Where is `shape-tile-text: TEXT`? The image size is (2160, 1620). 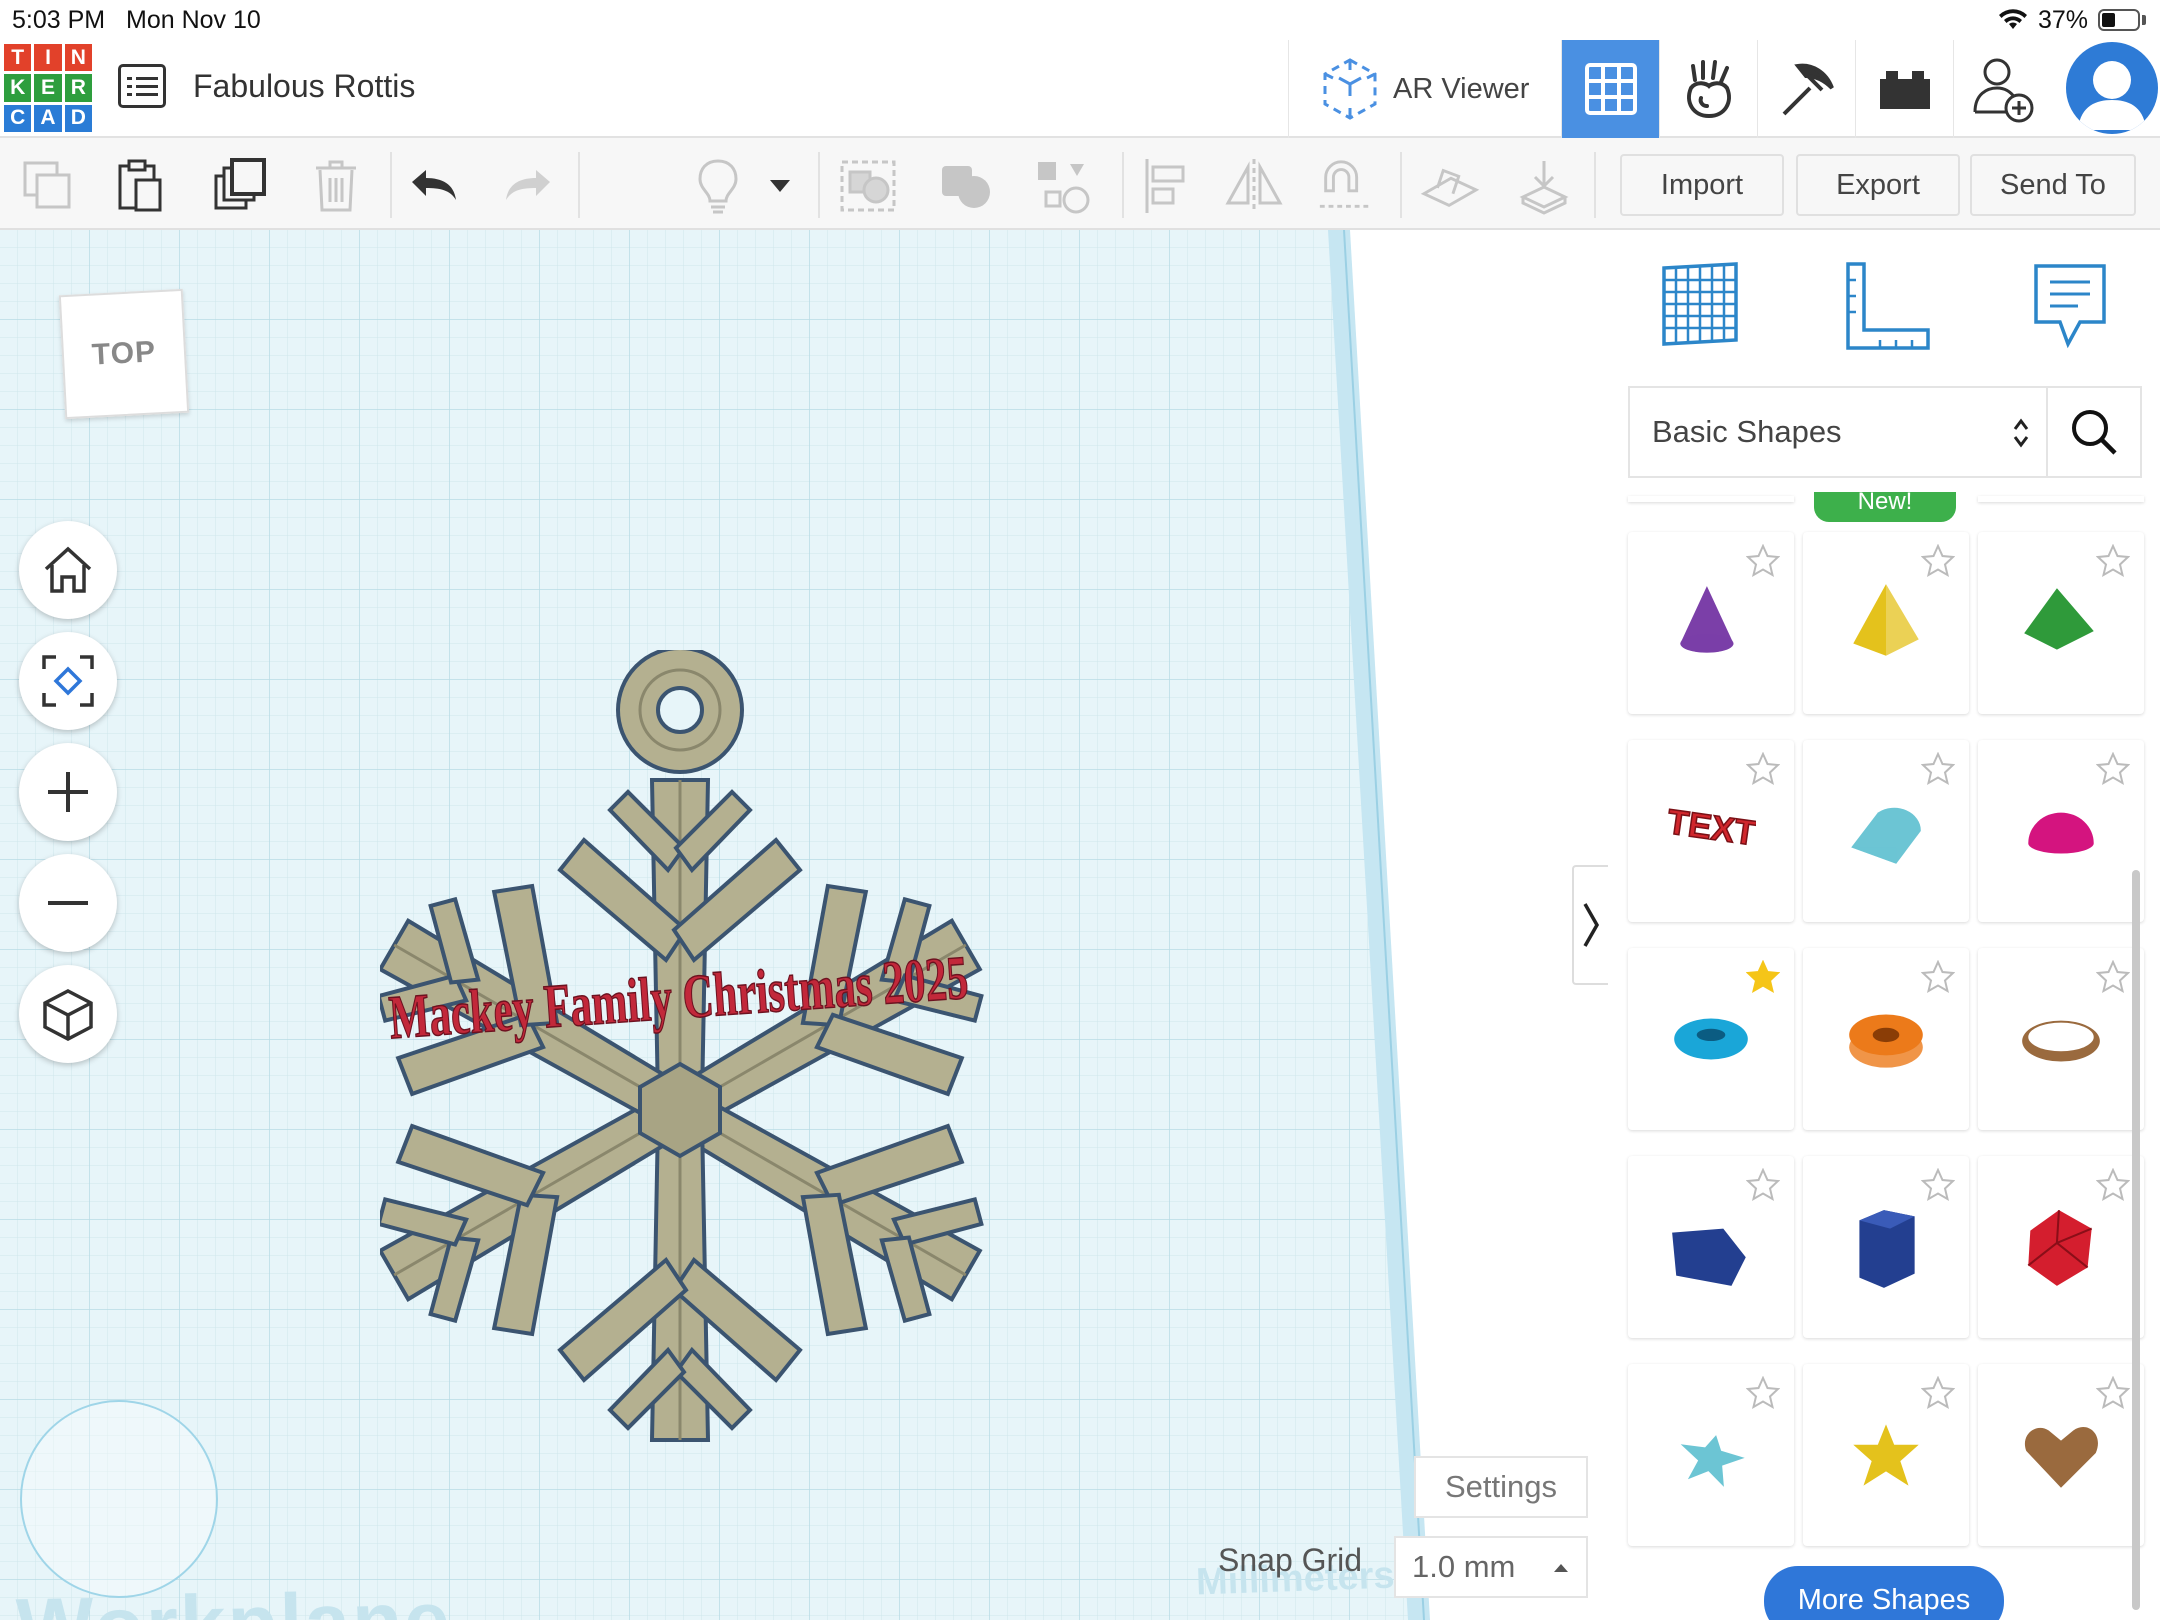 shape-tile-text: TEXT is located at coordinates (1711, 831).